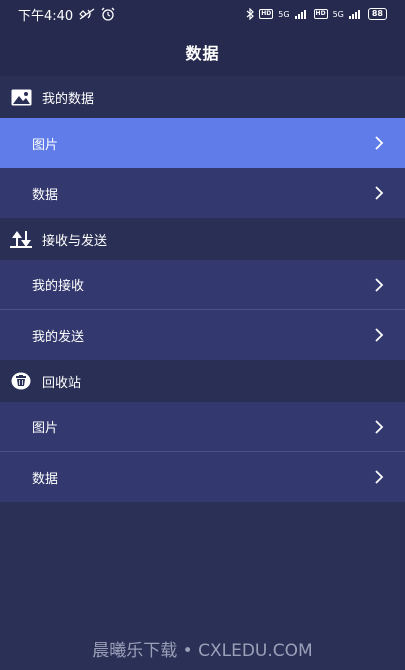 The image size is (405, 670). I want to click on signal2-icon, so click(355, 14).